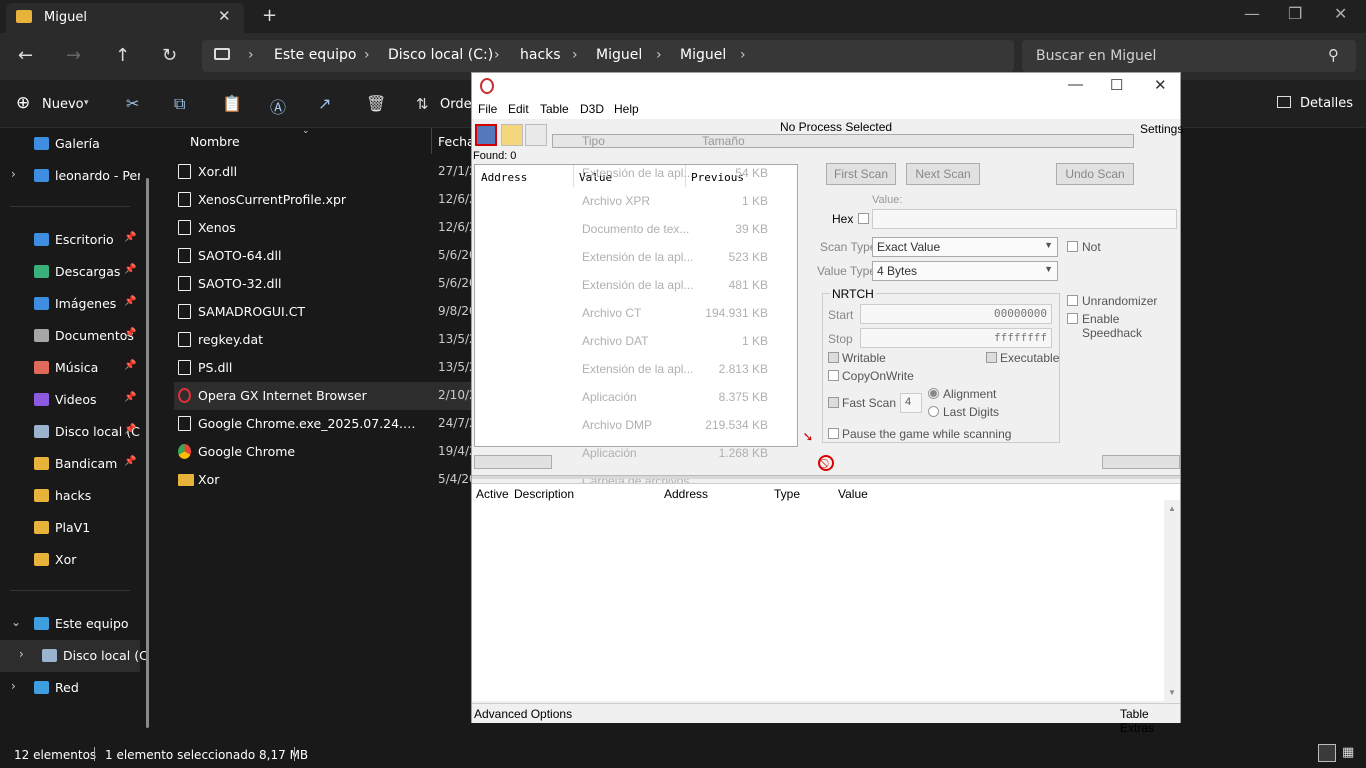 The width and height of the screenshot is (1366, 768). I want to click on undo-scan-button: Undo Scan, so click(1095, 174).